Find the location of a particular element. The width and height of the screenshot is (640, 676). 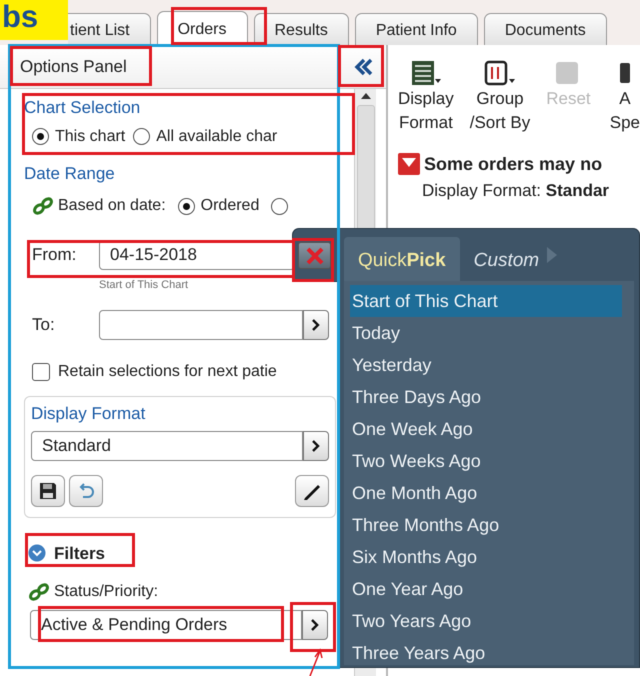

section-heading: Filters is located at coordinates (80, 553).